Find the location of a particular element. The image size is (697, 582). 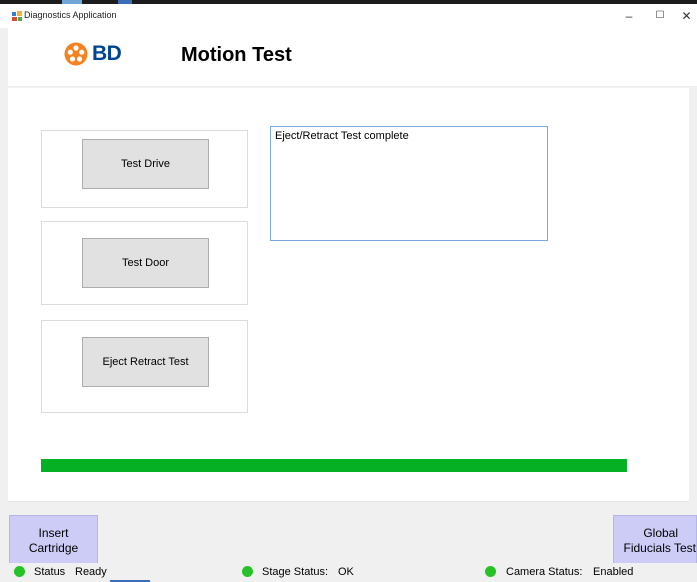

camera-status-indicator-icon is located at coordinates (490, 571).